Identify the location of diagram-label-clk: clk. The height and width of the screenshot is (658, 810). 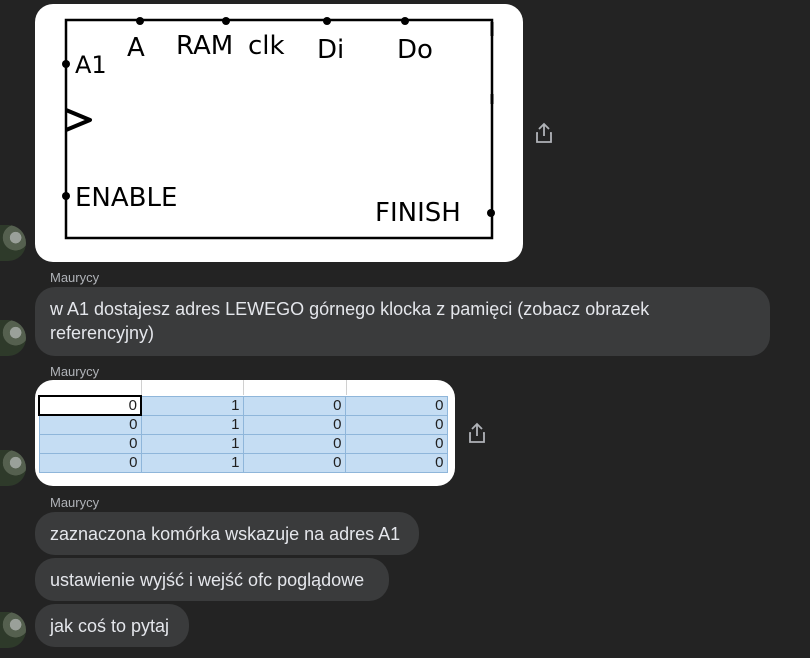
(266, 46).